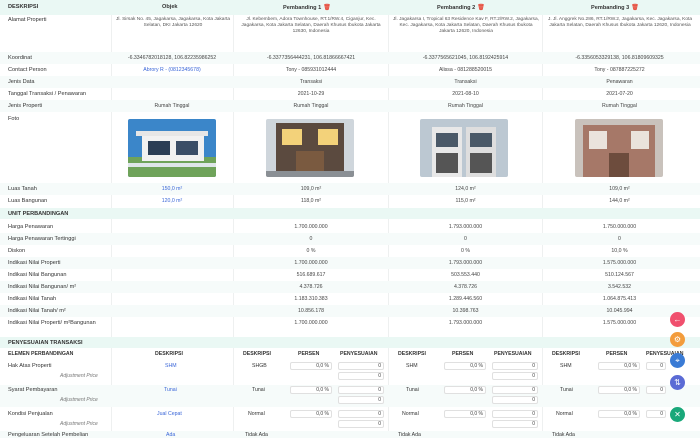 This screenshot has width=700, height=438. Describe the element at coordinates (311, 189) in the screenshot. I see `luas-tanah-p1: 109,0 m²` at that location.